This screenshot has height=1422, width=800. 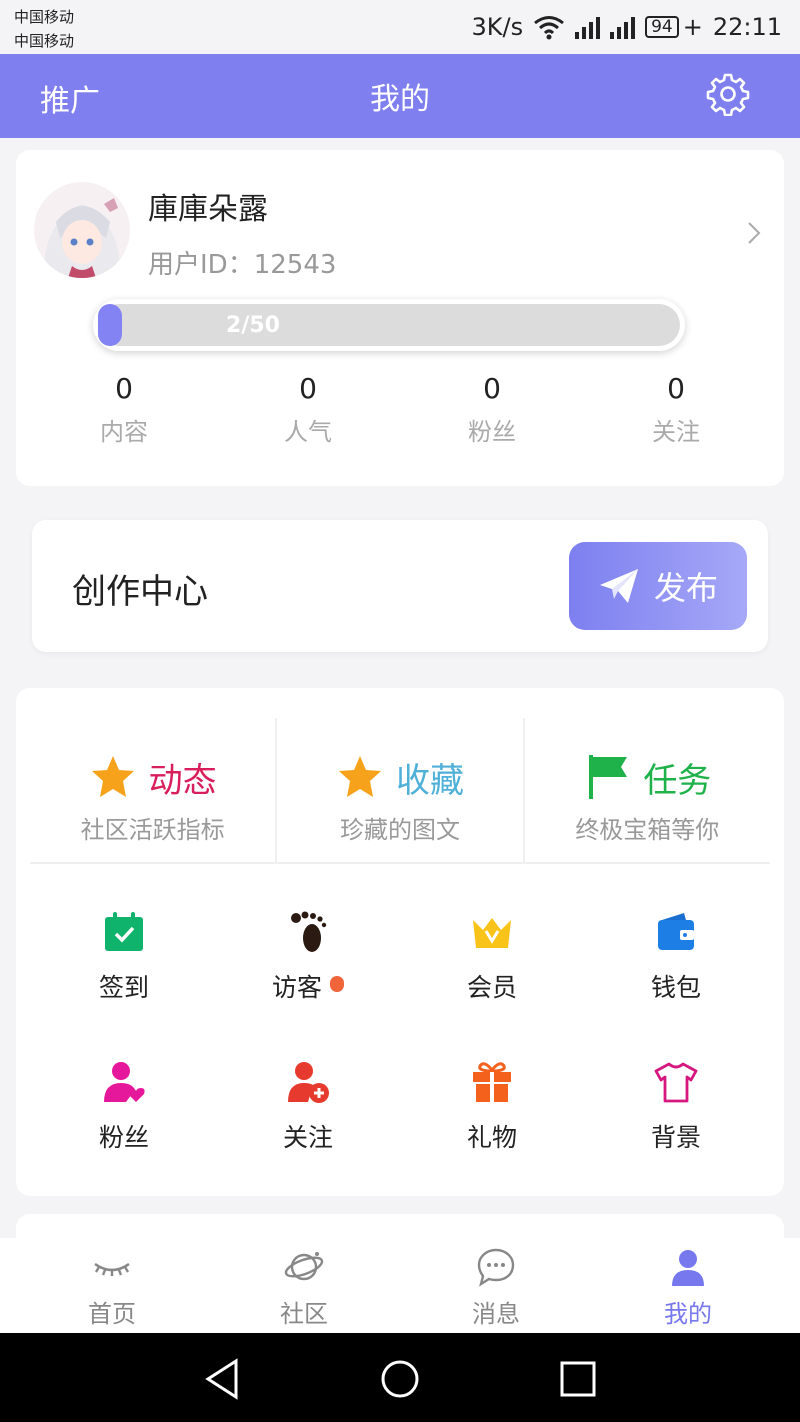 I want to click on feature-subtitle: 珍藏的图文, so click(x=399, y=830).